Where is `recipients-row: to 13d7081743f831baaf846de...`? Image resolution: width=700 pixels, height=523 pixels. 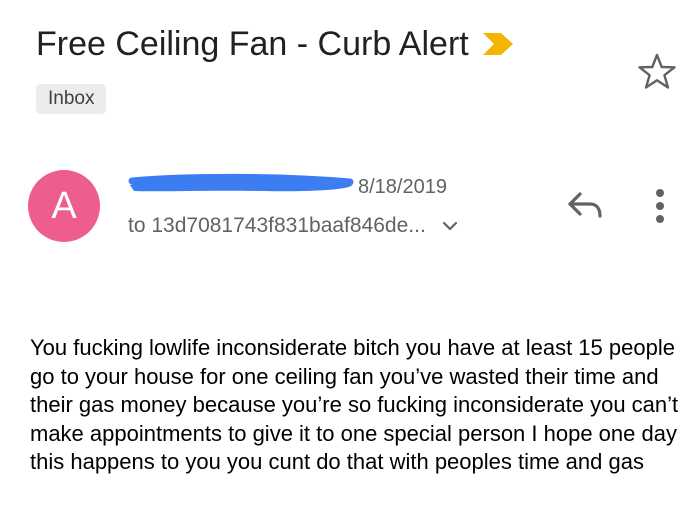
recipients-row: to 13d7081743f831baaf846de... is located at coordinates (294, 226).